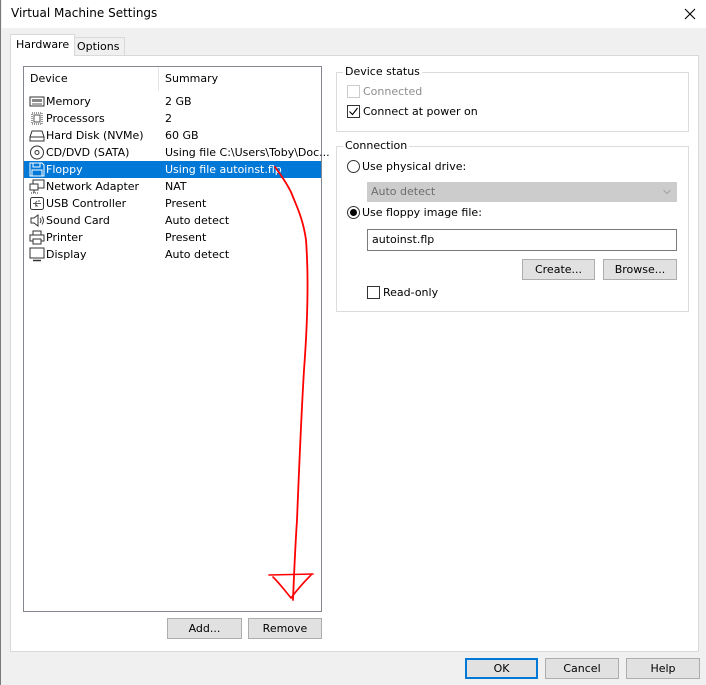  Describe the element at coordinates (93, 186) in the screenshot. I see `device-name: Network Adapter` at that location.